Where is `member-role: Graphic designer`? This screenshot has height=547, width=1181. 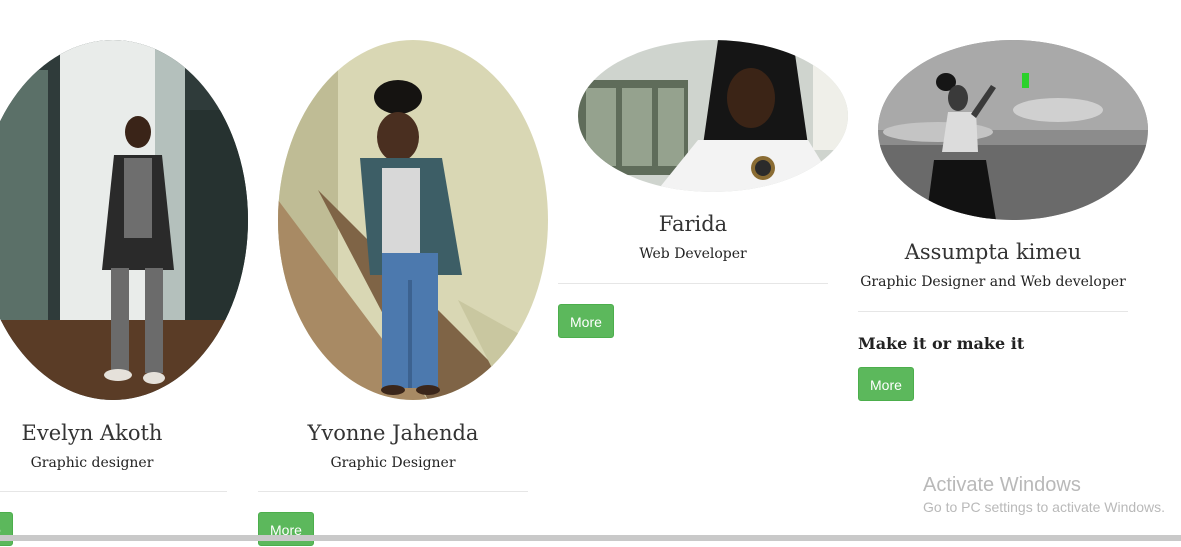
member-role: Graphic designer is located at coordinates (92, 463).